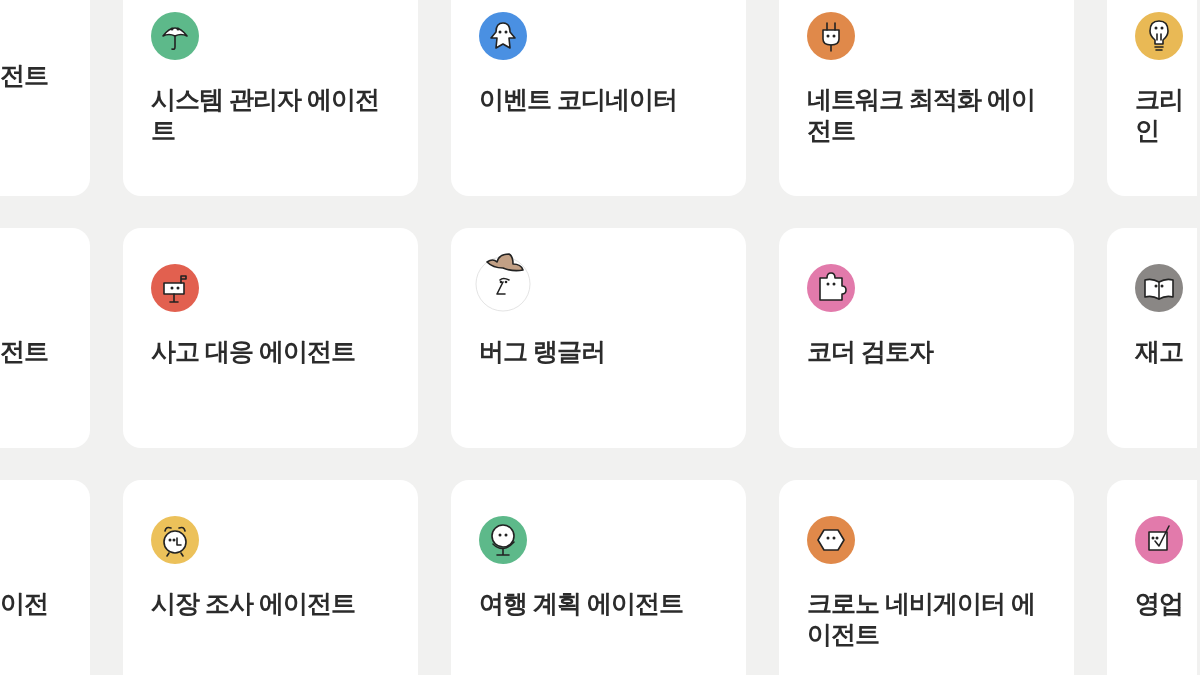 The width and height of the screenshot is (1200, 675). What do you see at coordinates (1152, 577) in the screenshot?
I see `agent-card: 영업` at bounding box center [1152, 577].